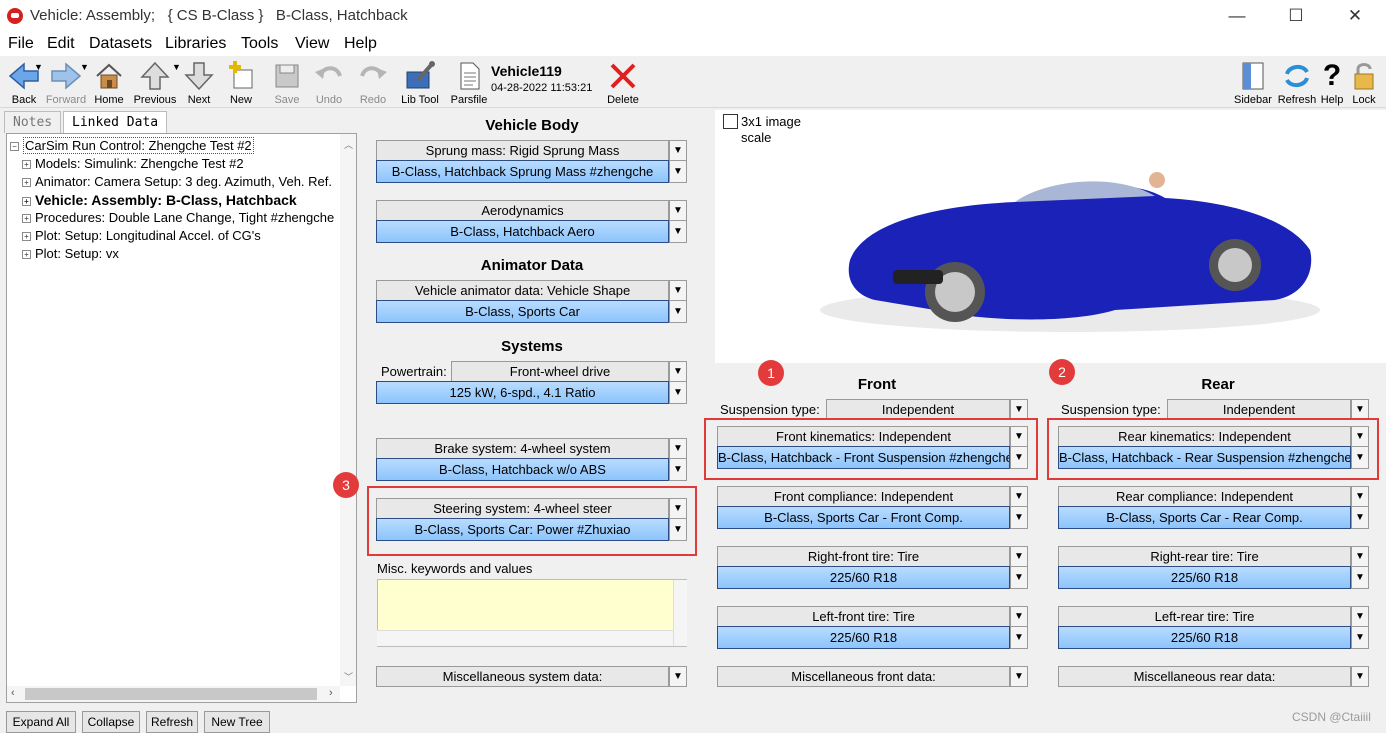 The height and width of the screenshot is (733, 1386). I want to click on left-front-tire-dataset: 225/60 R18, so click(863, 637).